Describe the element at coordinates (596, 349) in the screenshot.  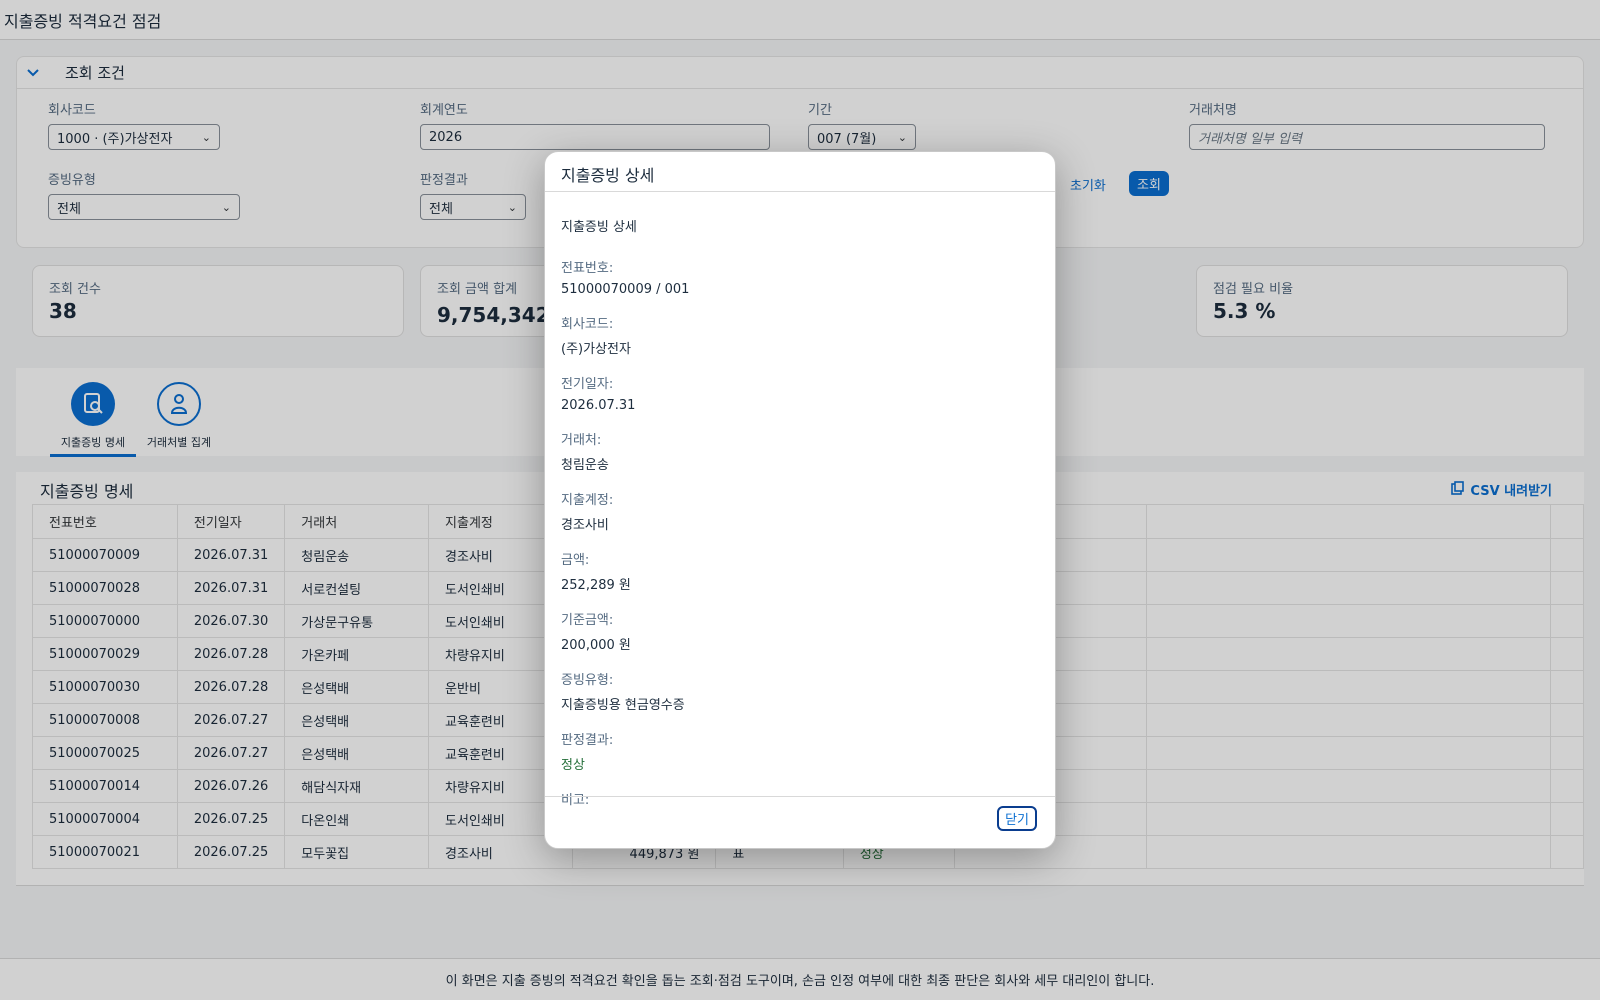
I see `detail-value: (주)가상전자` at that location.